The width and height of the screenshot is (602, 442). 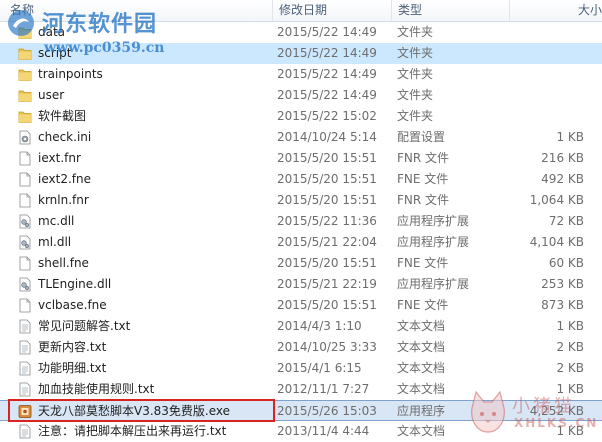 I want to click on file-row: iext2.fne 2015/5/20 15:51 FNE 文件 492 KB, so click(x=301, y=179).